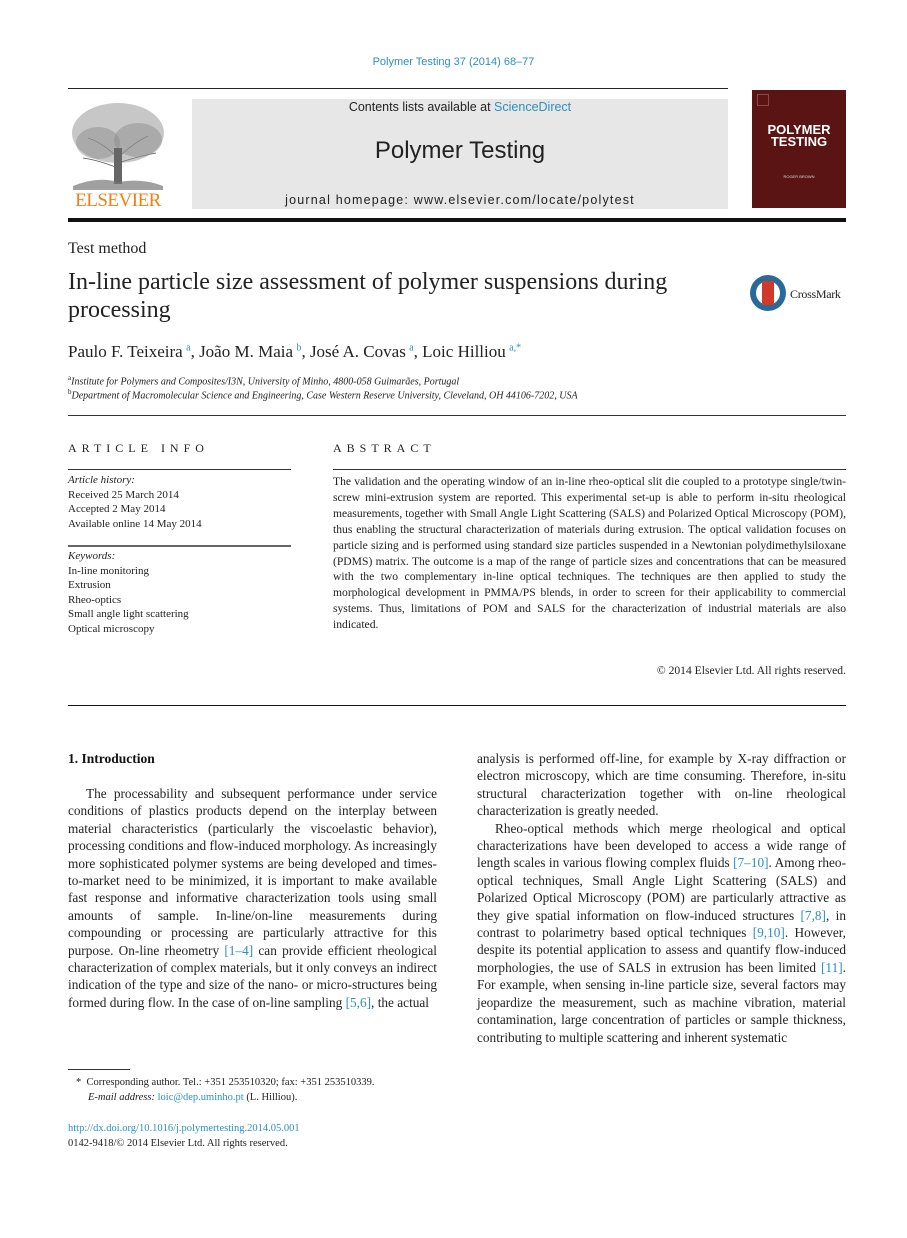 The width and height of the screenshot is (907, 1238). I want to click on citation-link: [7–10], so click(750, 862).